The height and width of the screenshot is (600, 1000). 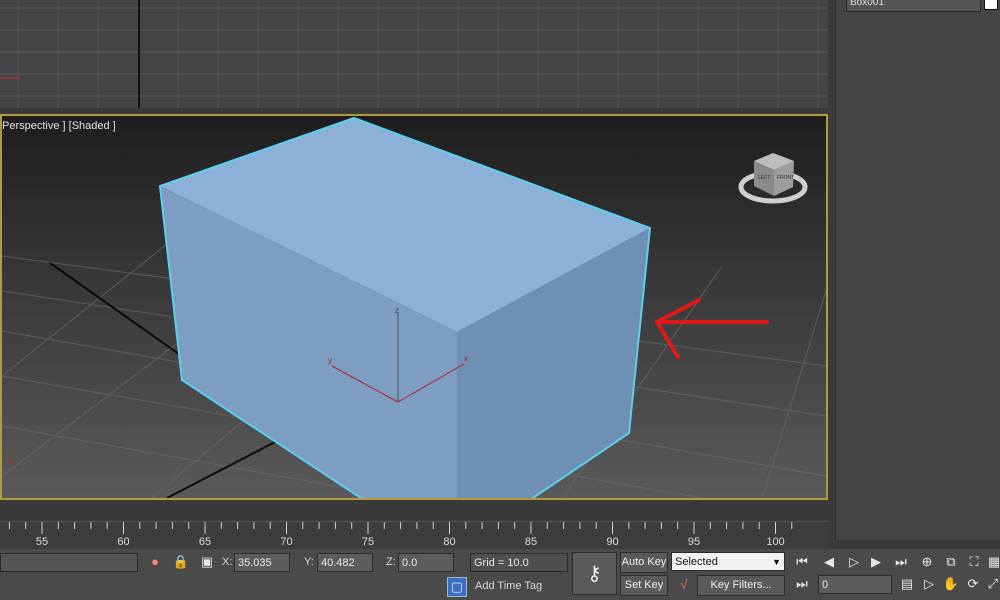 What do you see at coordinates (929, 584) in the screenshot?
I see `field-of-view-icon: ▷` at bounding box center [929, 584].